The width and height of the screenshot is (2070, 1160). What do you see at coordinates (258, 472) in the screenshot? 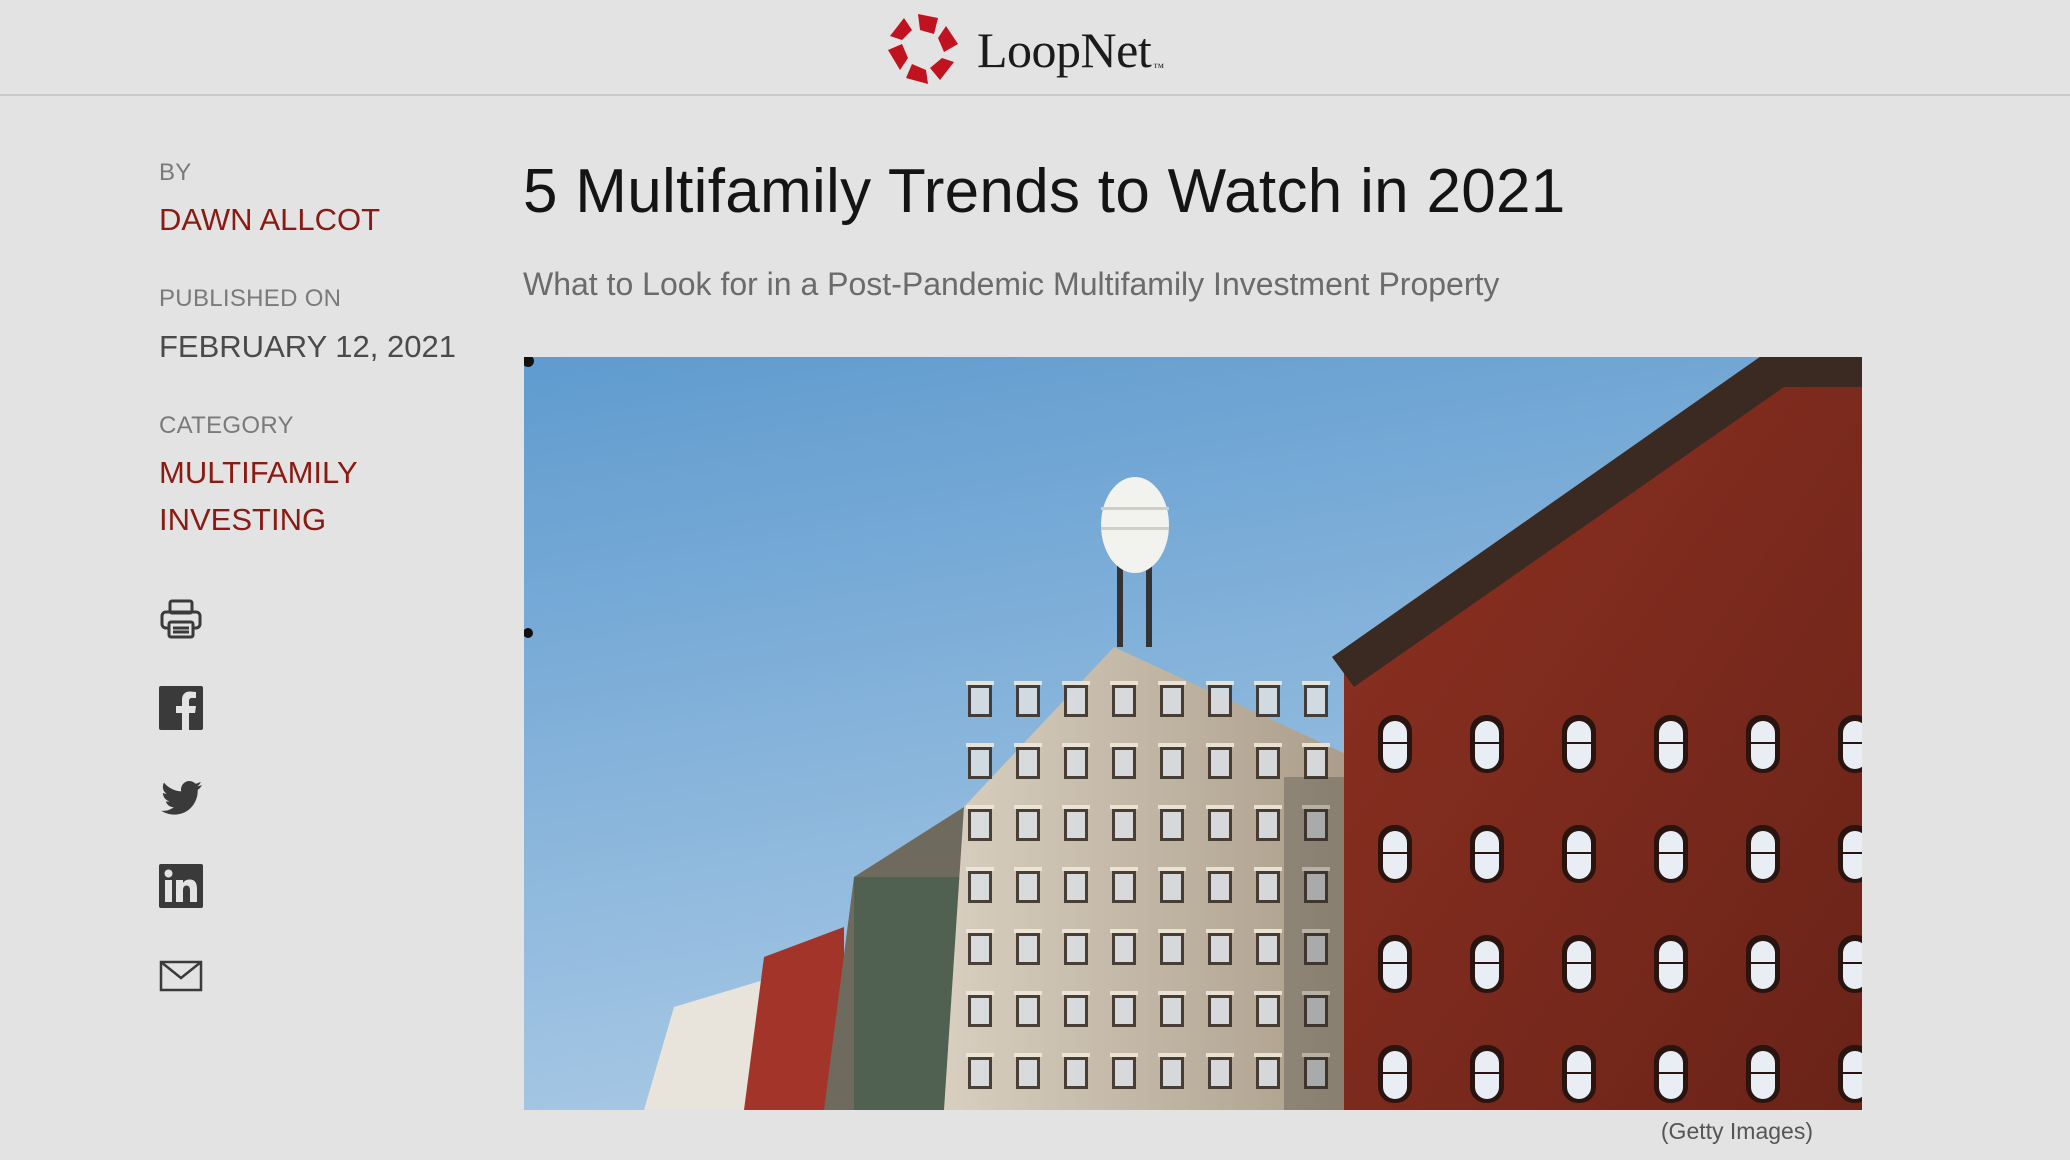
I see `category-line-1: MULTIFAMILY` at bounding box center [258, 472].